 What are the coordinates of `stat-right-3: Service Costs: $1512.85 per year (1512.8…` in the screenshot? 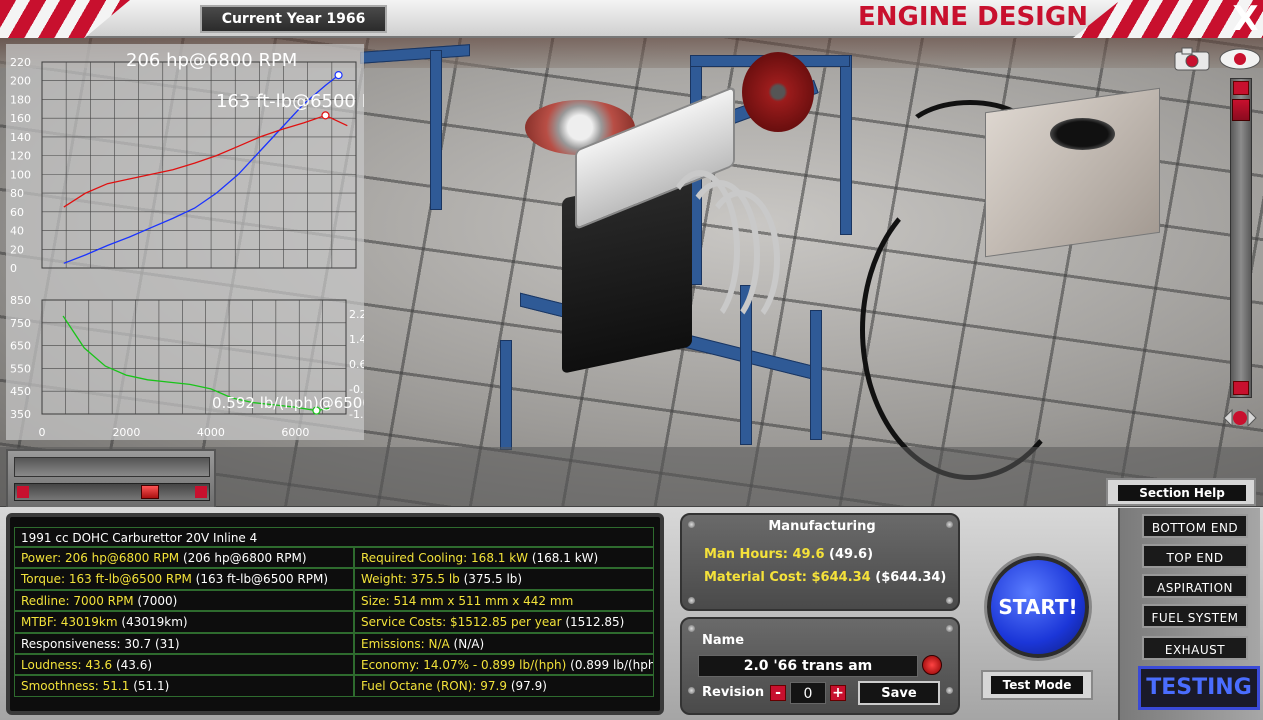 It's located at (504, 622).